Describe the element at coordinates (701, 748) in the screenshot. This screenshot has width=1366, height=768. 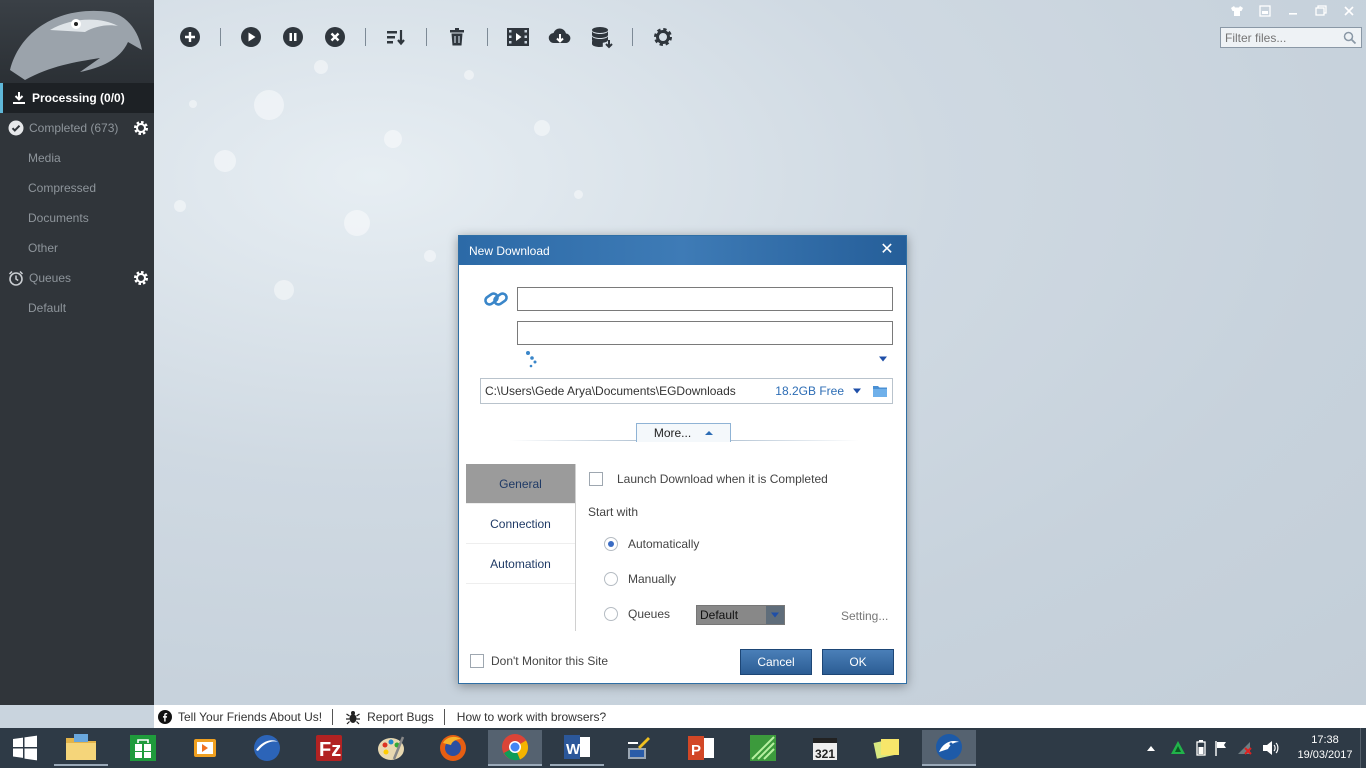
I see `powerpoint-icon: P` at that location.